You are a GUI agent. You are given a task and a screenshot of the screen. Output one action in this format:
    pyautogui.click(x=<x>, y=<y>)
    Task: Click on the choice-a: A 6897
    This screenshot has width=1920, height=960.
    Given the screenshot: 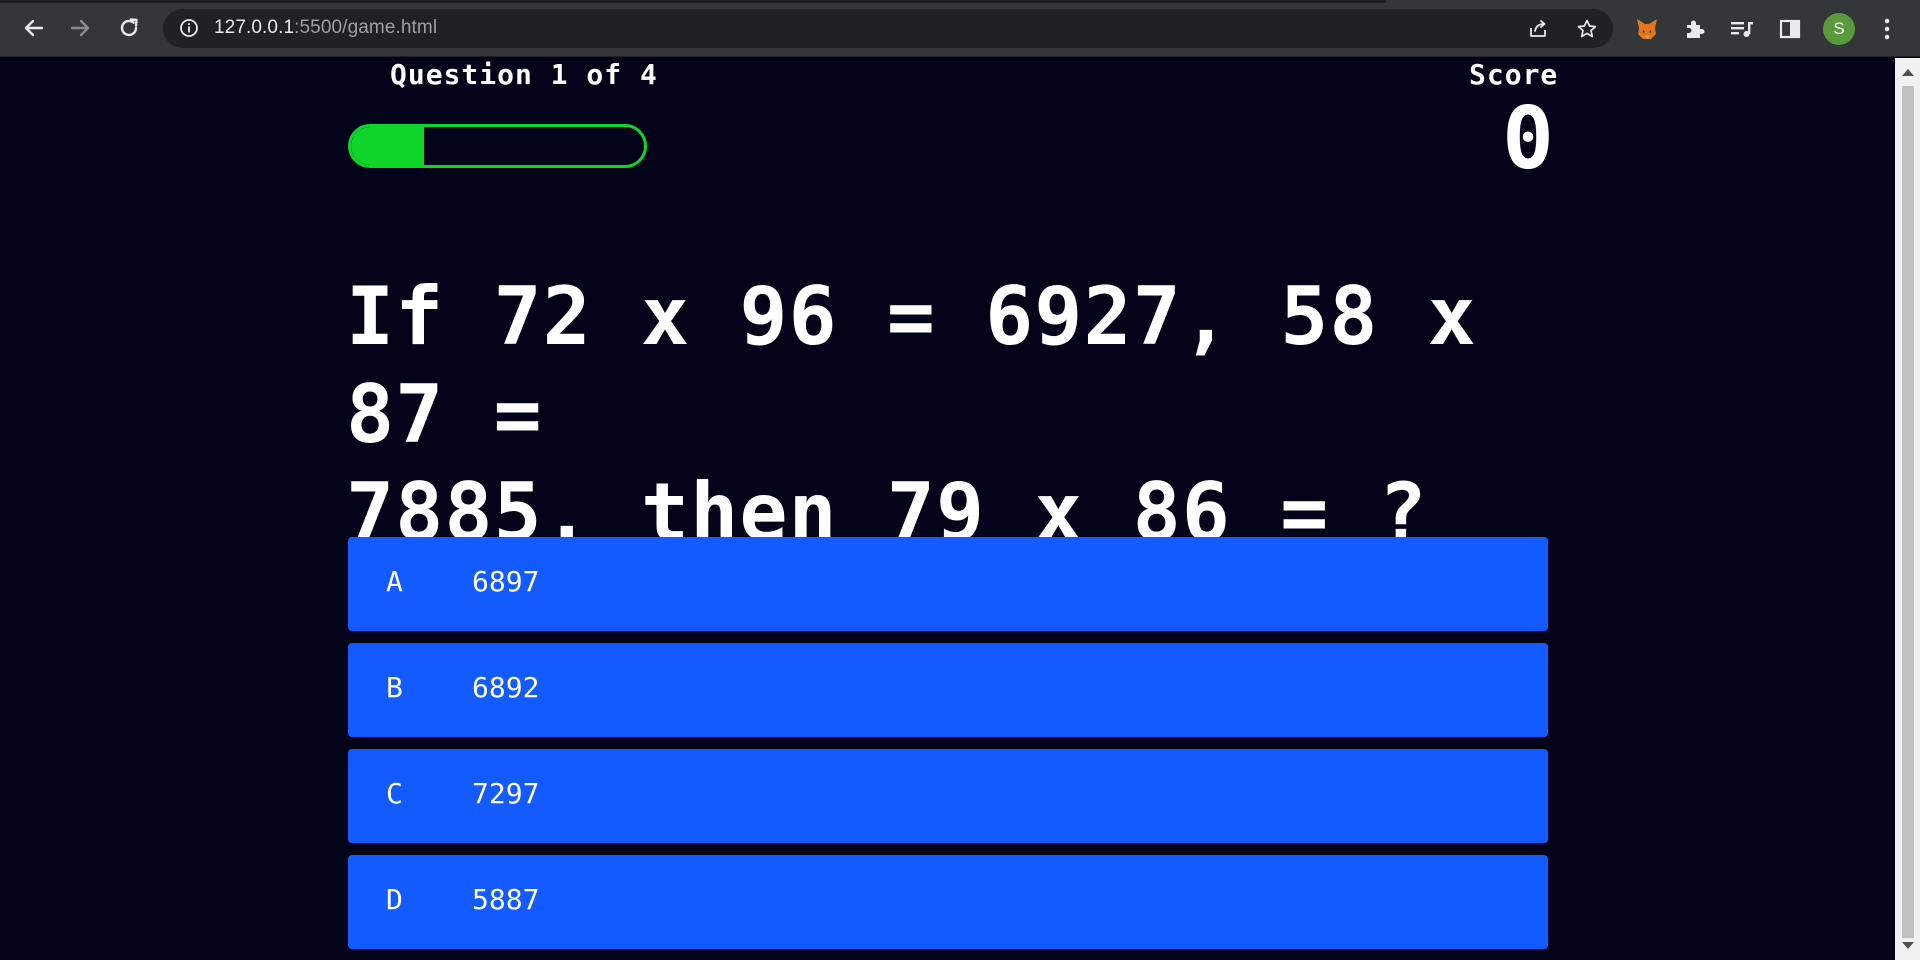 What is the action you would take?
    pyautogui.click(x=948, y=584)
    